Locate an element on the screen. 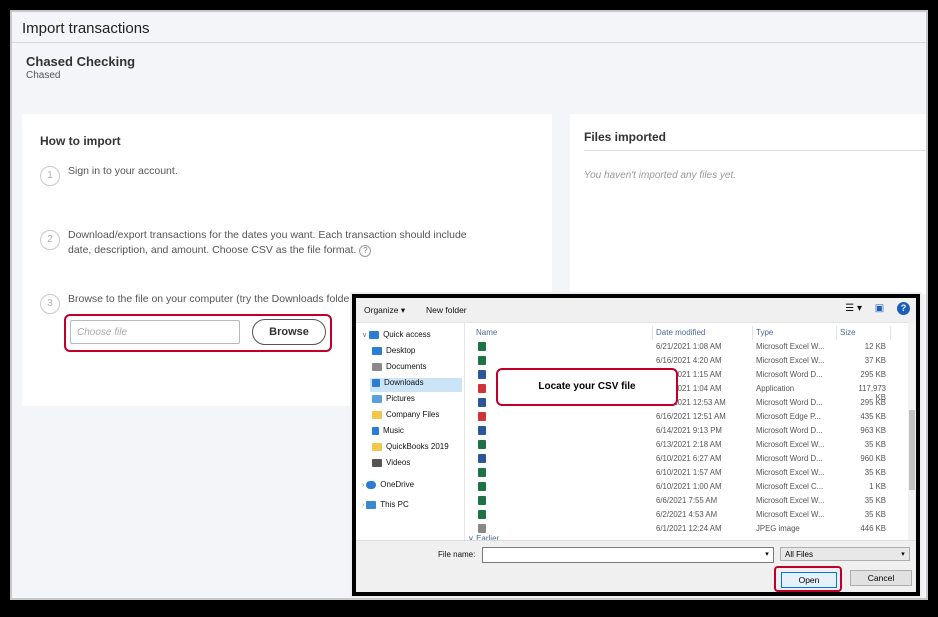  cancel-button: Cancel is located at coordinates (881, 578).